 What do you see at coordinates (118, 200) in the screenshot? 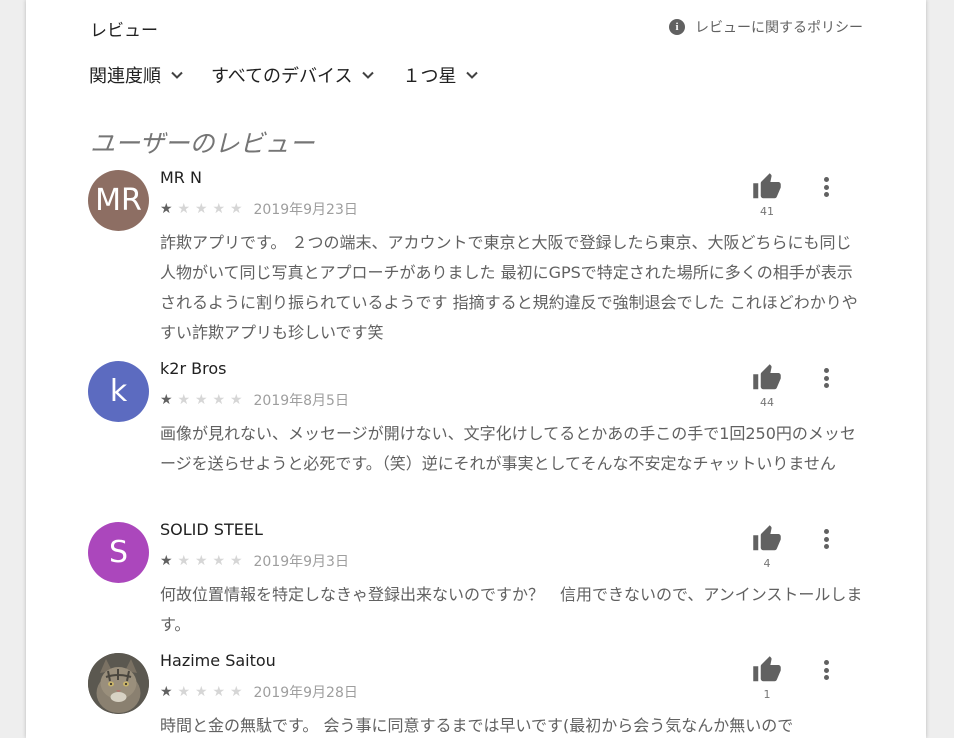
I see `avatar: MR` at bounding box center [118, 200].